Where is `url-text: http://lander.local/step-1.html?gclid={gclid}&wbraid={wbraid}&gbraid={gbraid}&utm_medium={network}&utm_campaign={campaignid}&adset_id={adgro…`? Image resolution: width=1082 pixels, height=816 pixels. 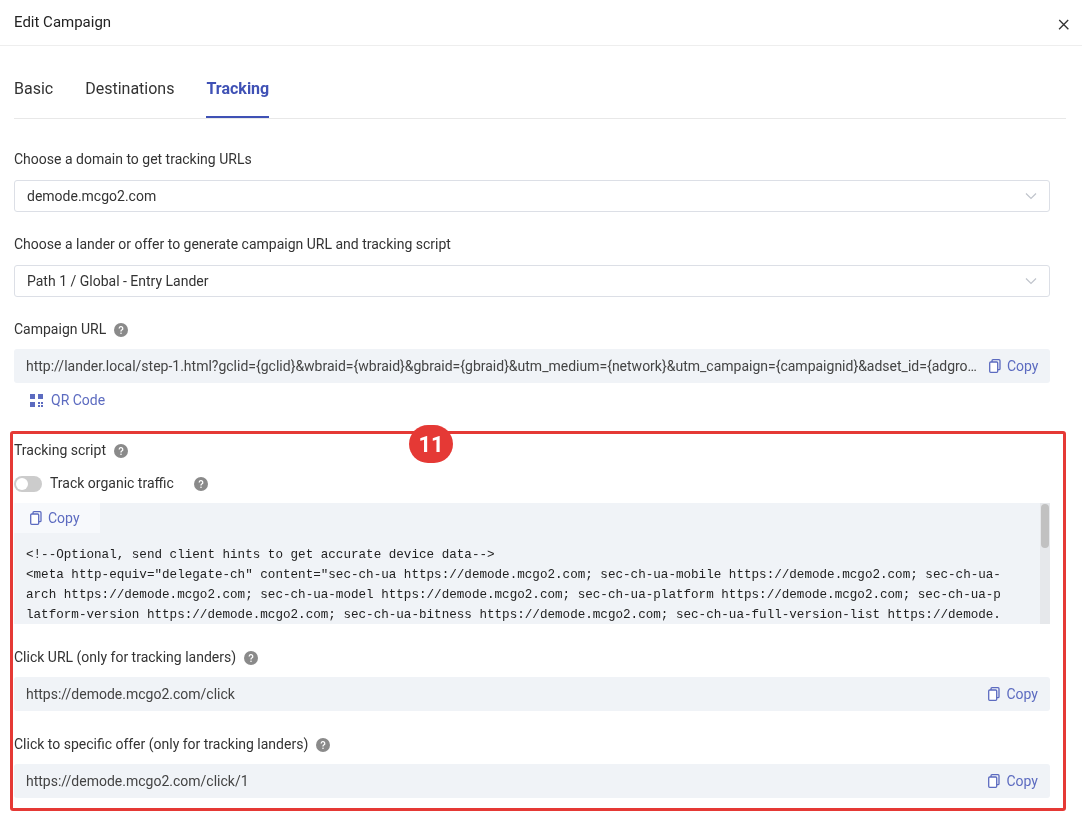
url-text: http://lander.local/step-1.html?gclid={gclid}&wbraid={wbraid}&gbraid={gbraid}&utm_medium={network}&utm_campaign={campaignid}&adset_id={adgro… is located at coordinates (501, 366).